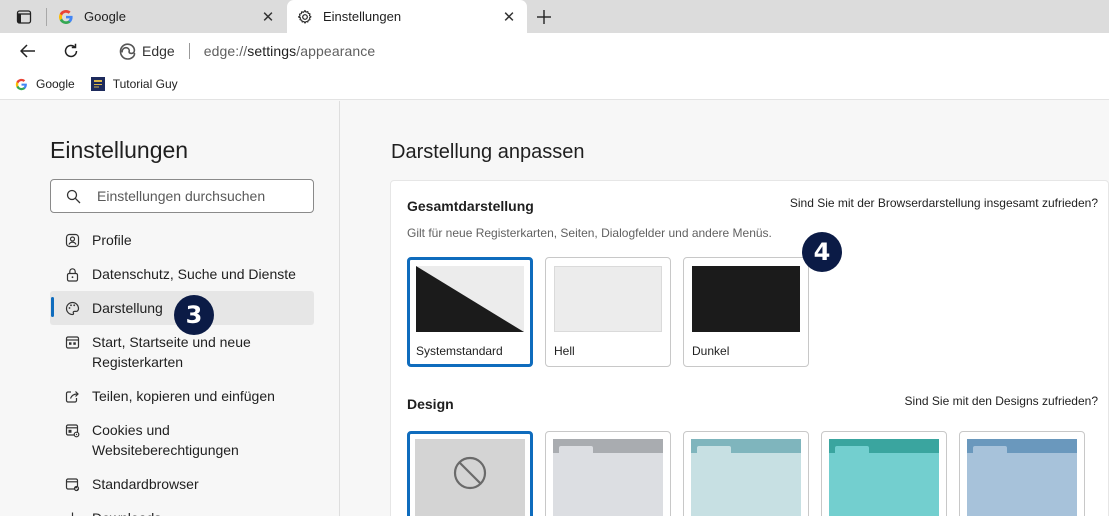 Image resolution: width=1109 pixels, height=516 pixels. Describe the element at coordinates (72, 430) in the screenshot. I see `cookies-icon` at that location.